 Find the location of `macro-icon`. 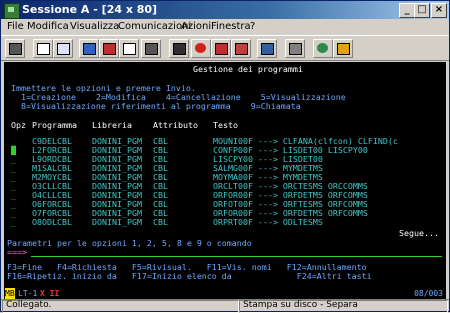

macro-icon is located at coordinates (151, 48).